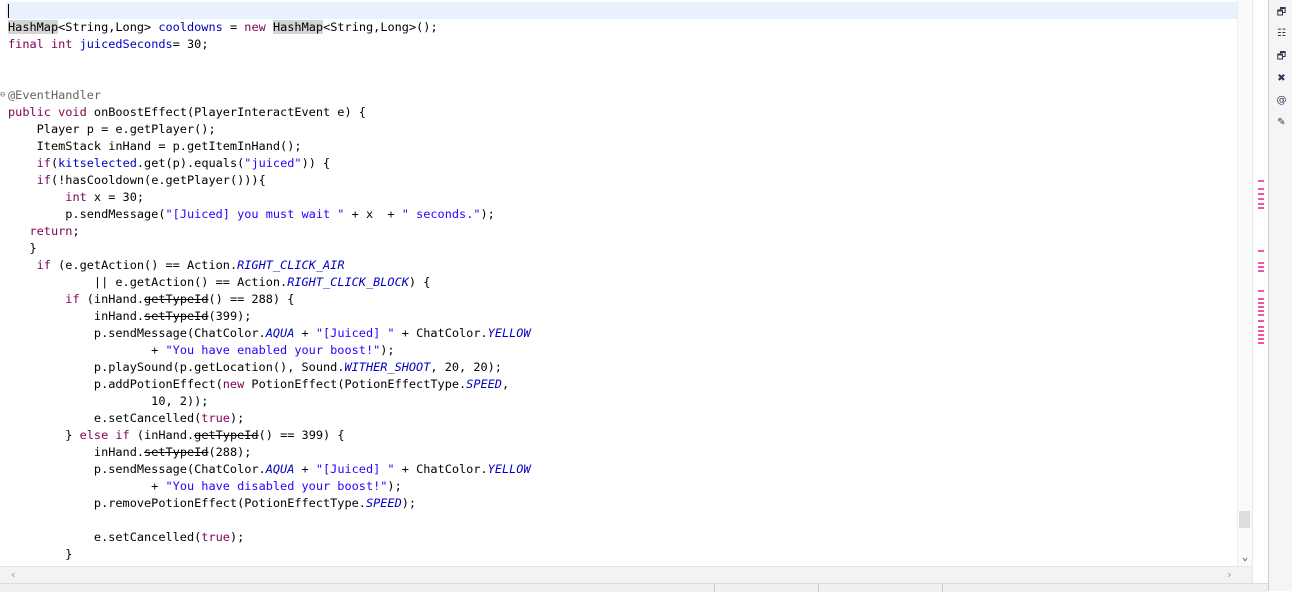 This screenshot has height=592, width=1292. What do you see at coordinates (1245, 556) in the screenshot?
I see `scroll-down-icon: ⌄` at bounding box center [1245, 556].